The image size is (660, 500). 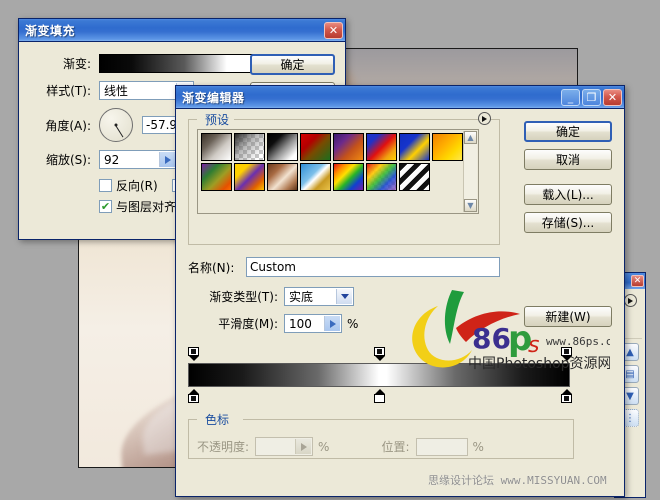 I want to click on smoothness-input: 100, so click(x=313, y=323).